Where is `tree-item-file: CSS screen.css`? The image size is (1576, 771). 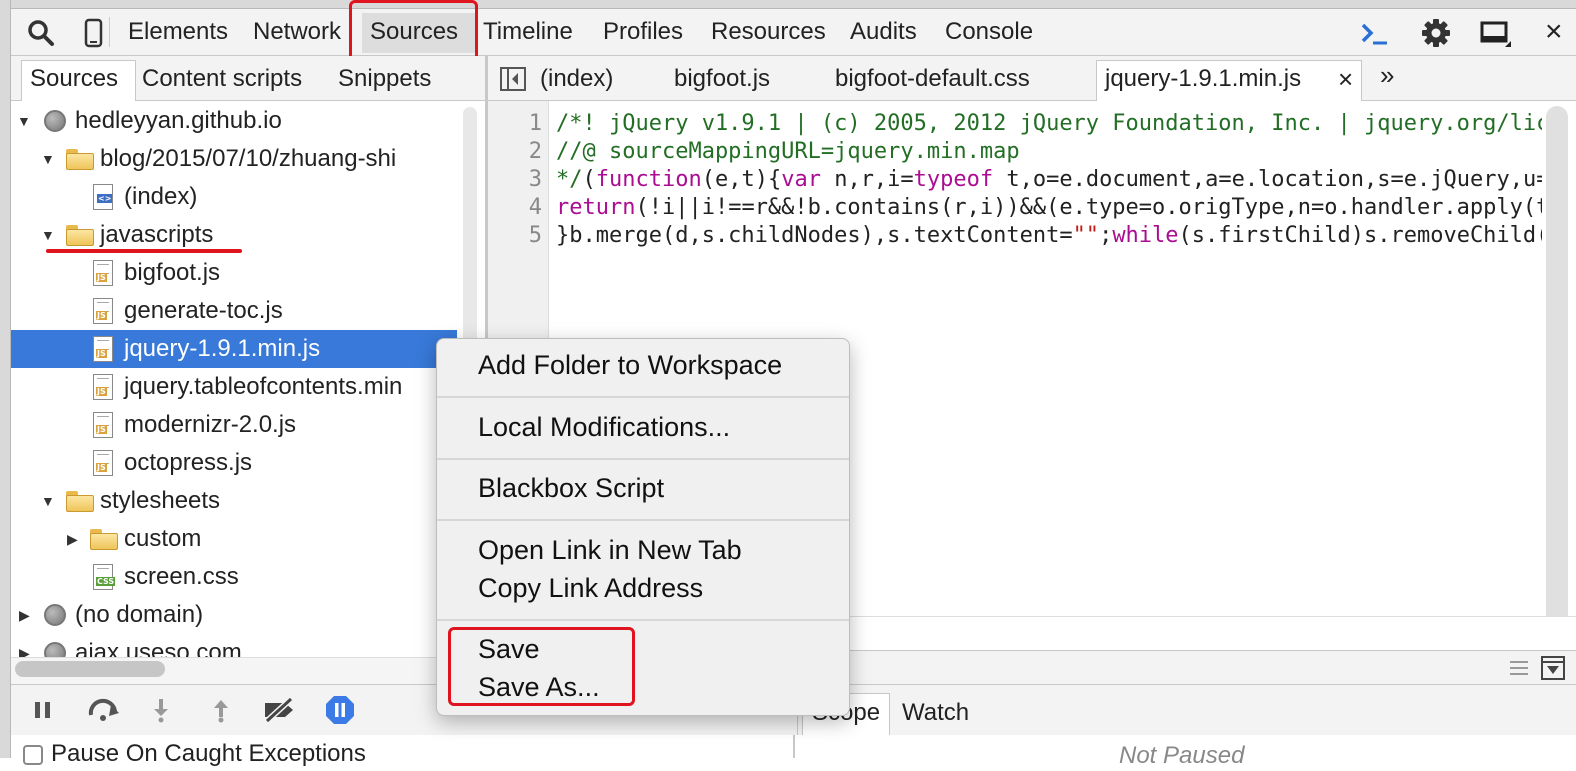 tree-item-file: CSS screen.css is located at coordinates (234, 577).